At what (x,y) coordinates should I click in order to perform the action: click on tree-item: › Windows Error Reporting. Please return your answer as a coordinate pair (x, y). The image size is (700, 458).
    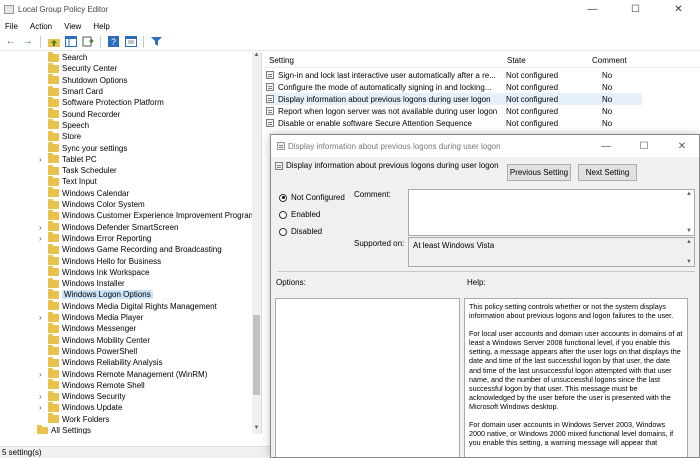
    Looking at the image, I should click on (95, 238).